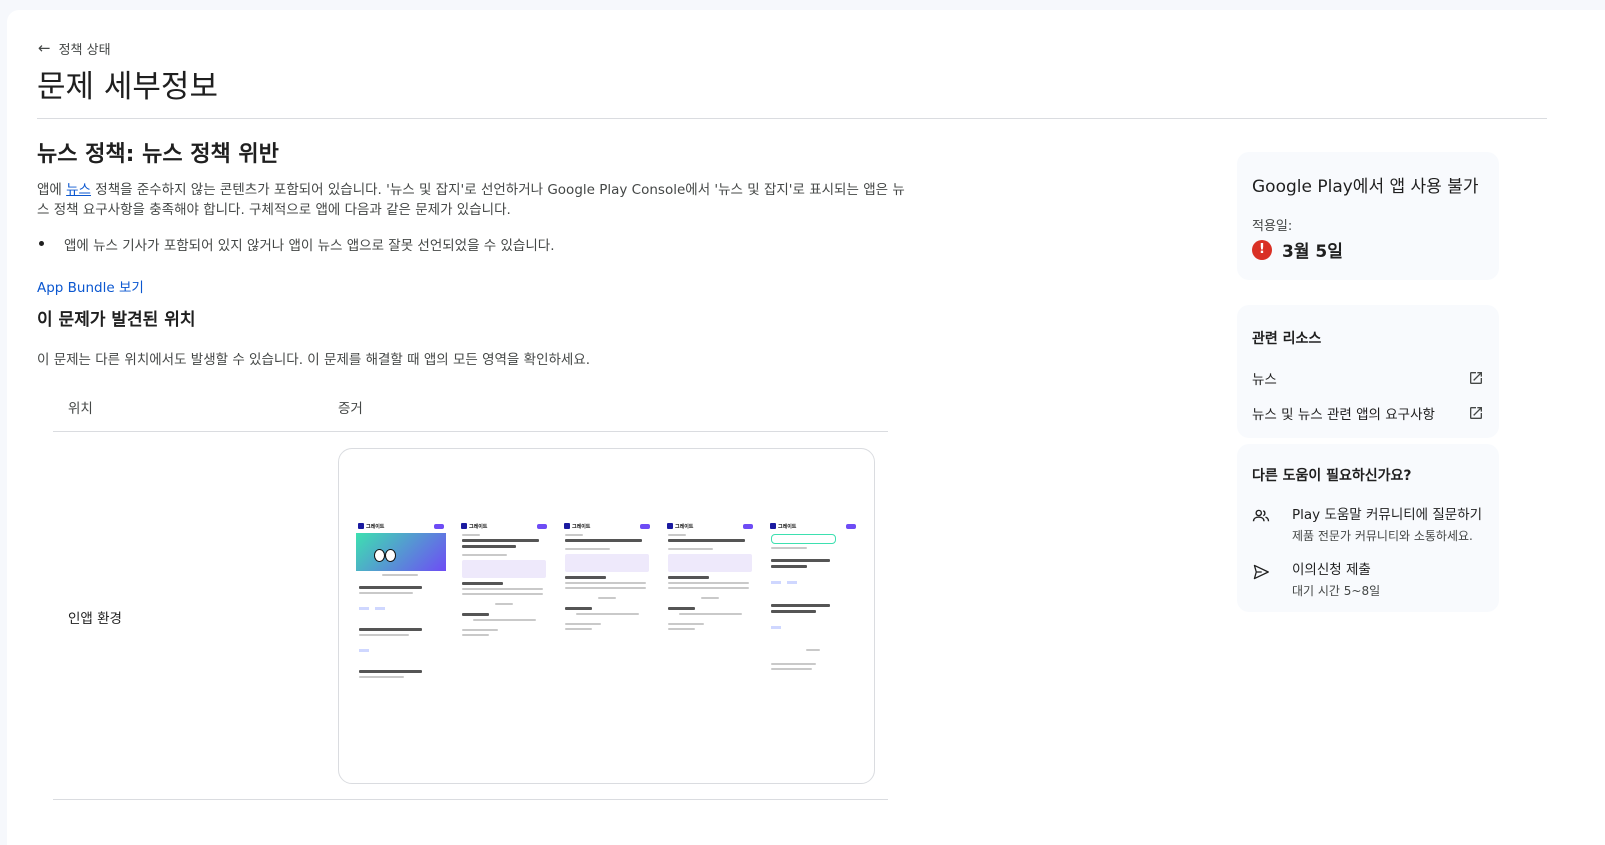 This screenshot has height=845, width=1605. I want to click on community-link: Play 도움말 커뮤니티에 질문하기 제품 전문가 커뮤니티와 소통하세요., so click(1367, 523).